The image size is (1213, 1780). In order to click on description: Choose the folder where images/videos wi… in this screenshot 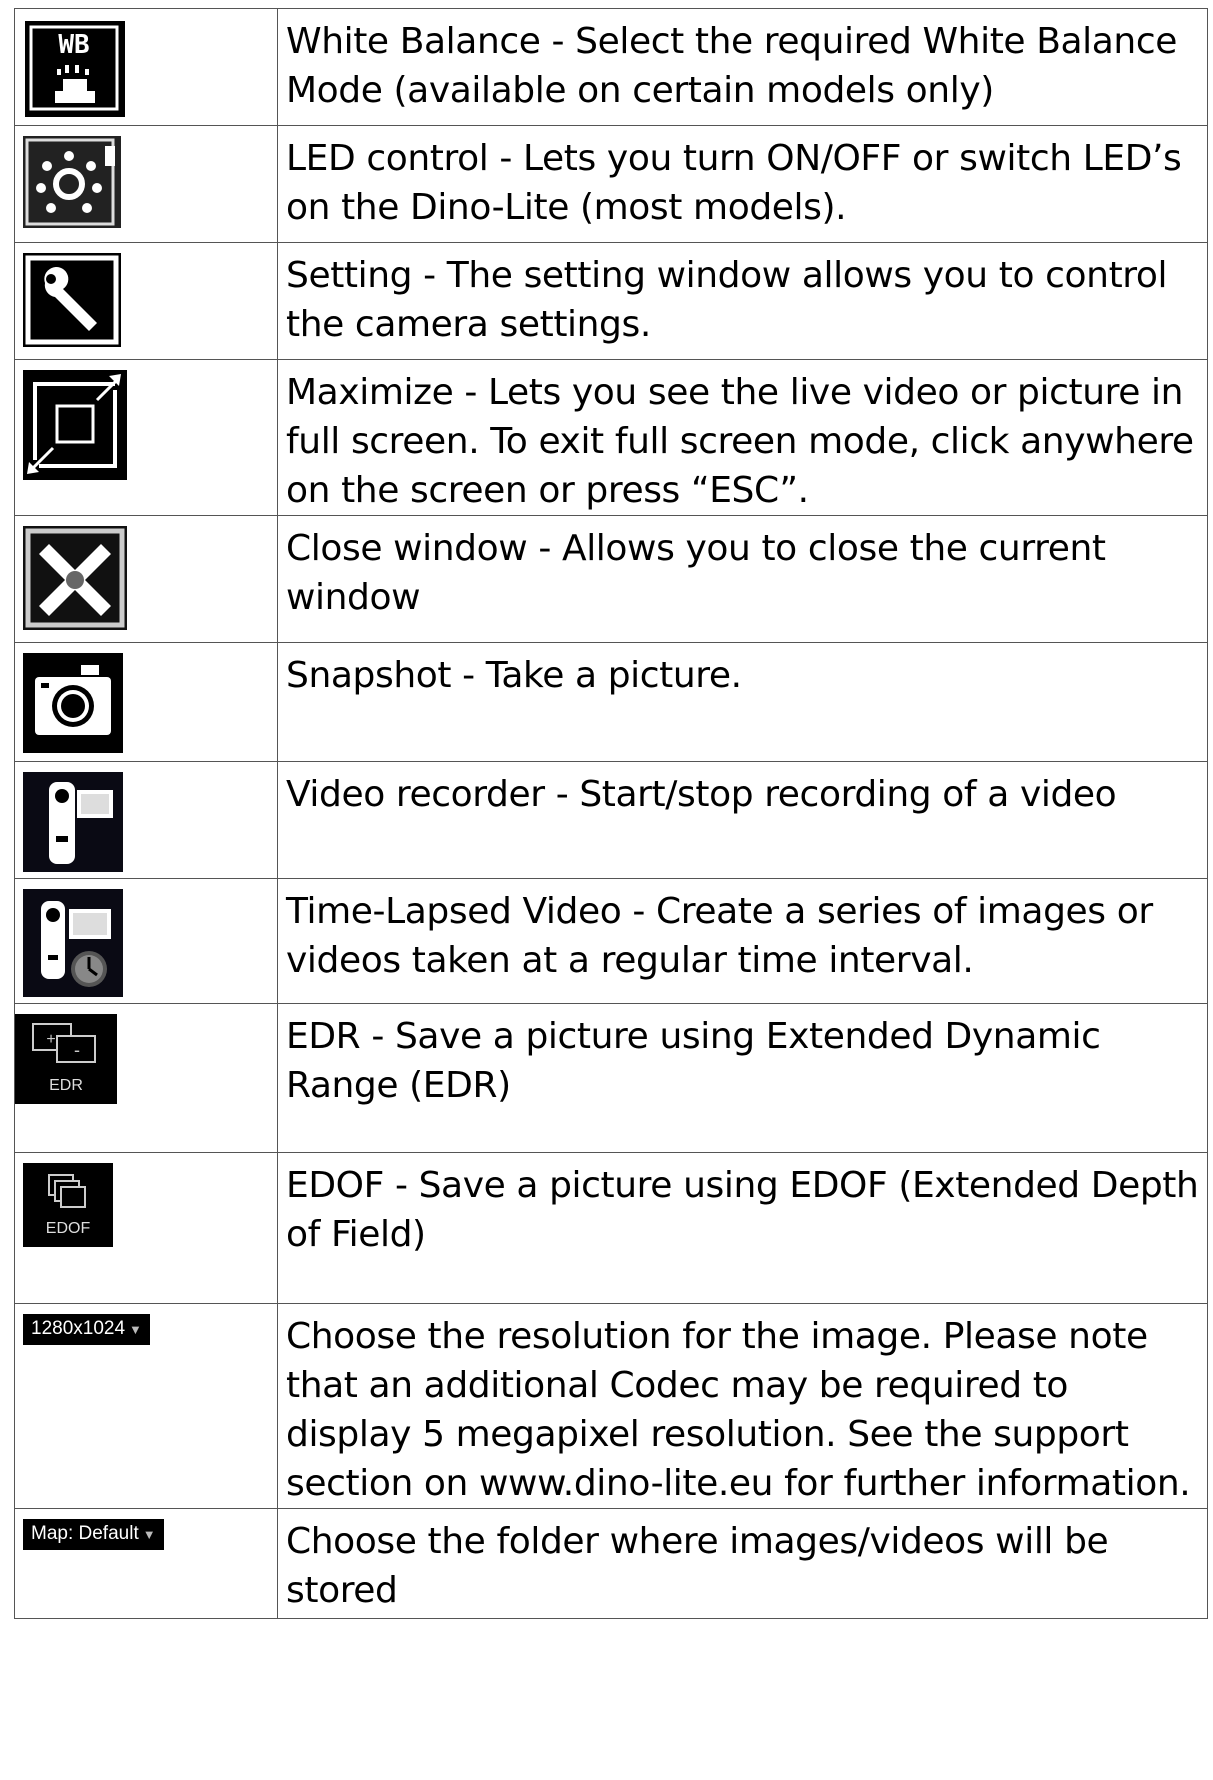, I will do `click(742, 1563)`.